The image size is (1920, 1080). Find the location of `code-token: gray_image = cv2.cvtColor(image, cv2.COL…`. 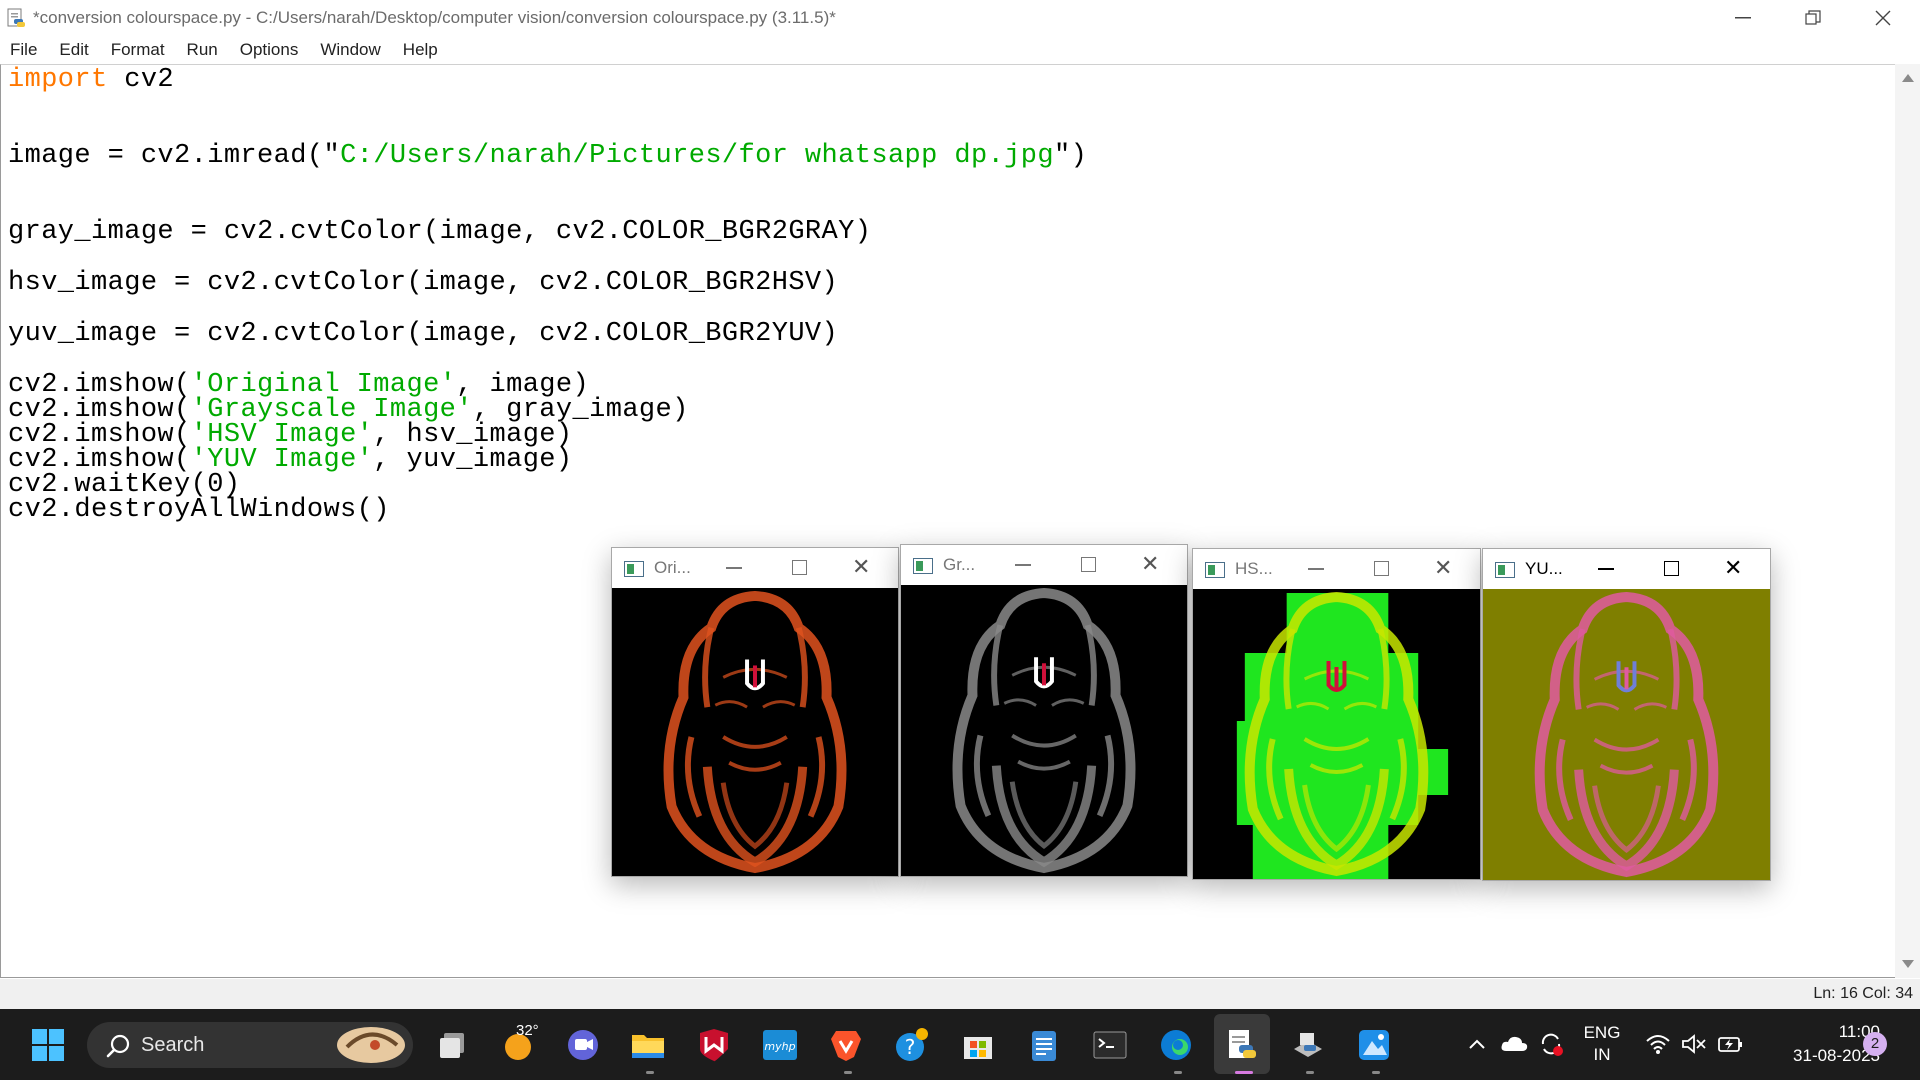

code-token: gray_image = cv2.cvtColor(image, cv2.COL… is located at coordinates (440, 232).